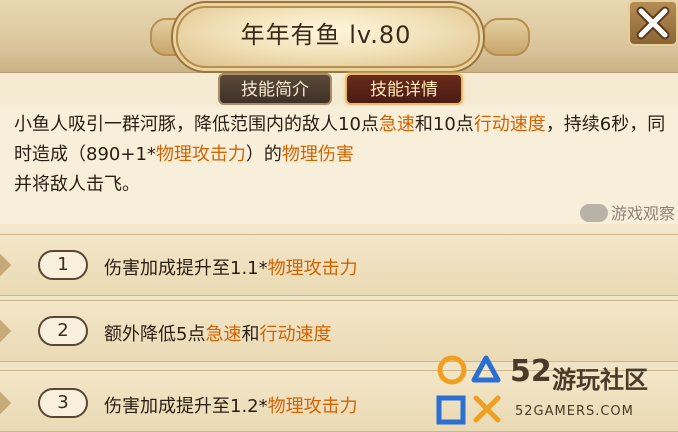 Image resolution: width=678 pixels, height=432 pixels. Describe the element at coordinates (196, 124) in the screenshot. I see `desc-part: 小鱼人吸引一群河豚，降低范围内的敌人10点` at that location.